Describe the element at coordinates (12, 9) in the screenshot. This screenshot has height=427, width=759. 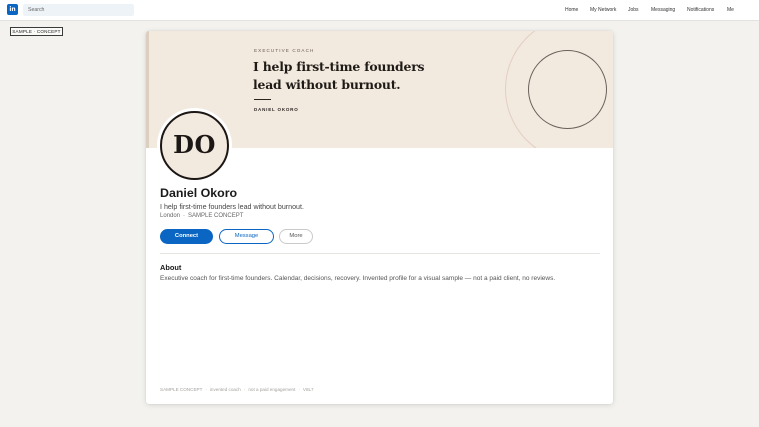
I see `linkedin-logo-icon: in` at that location.